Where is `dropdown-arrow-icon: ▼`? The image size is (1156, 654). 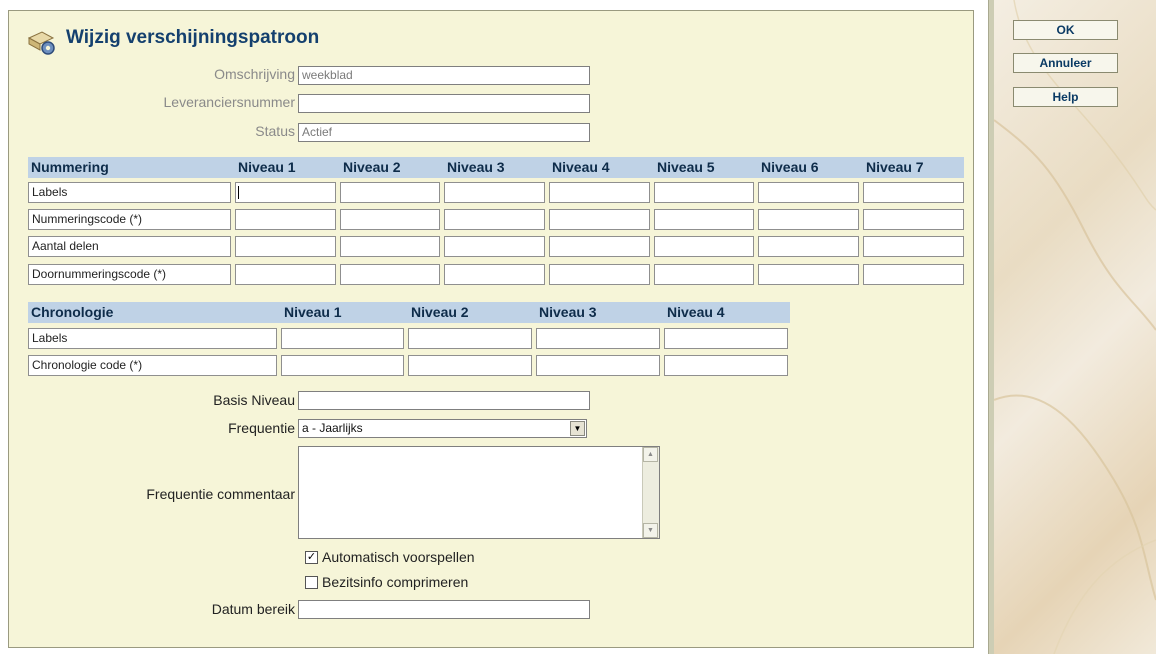 dropdown-arrow-icon: ▼ is located at coordinates (577, 428).